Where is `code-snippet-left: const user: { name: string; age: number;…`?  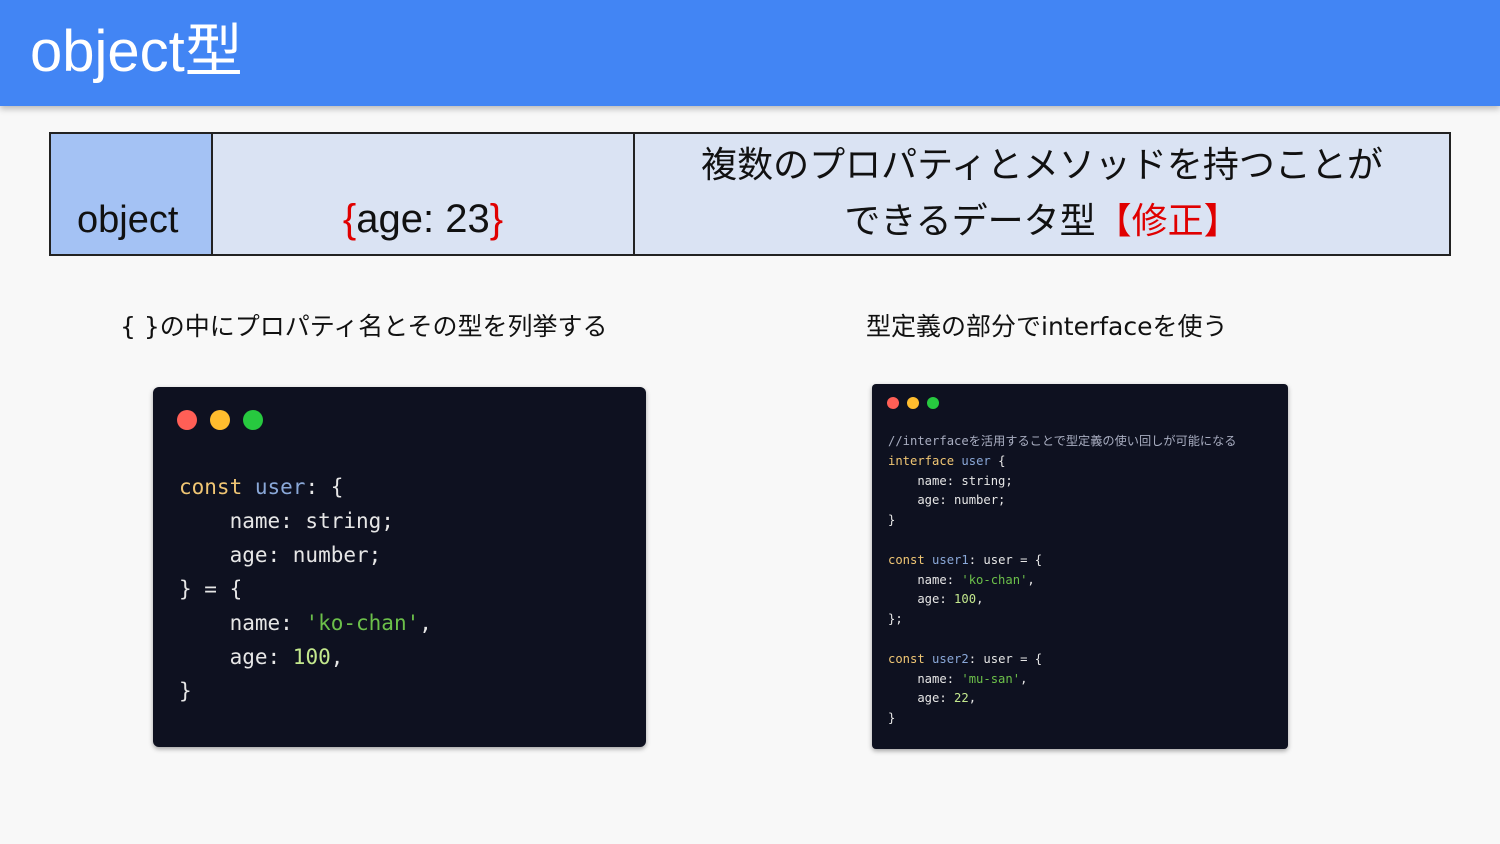
code-snippet-left: const user: { name: string; age: number;… is located at coordinates (399, 567).